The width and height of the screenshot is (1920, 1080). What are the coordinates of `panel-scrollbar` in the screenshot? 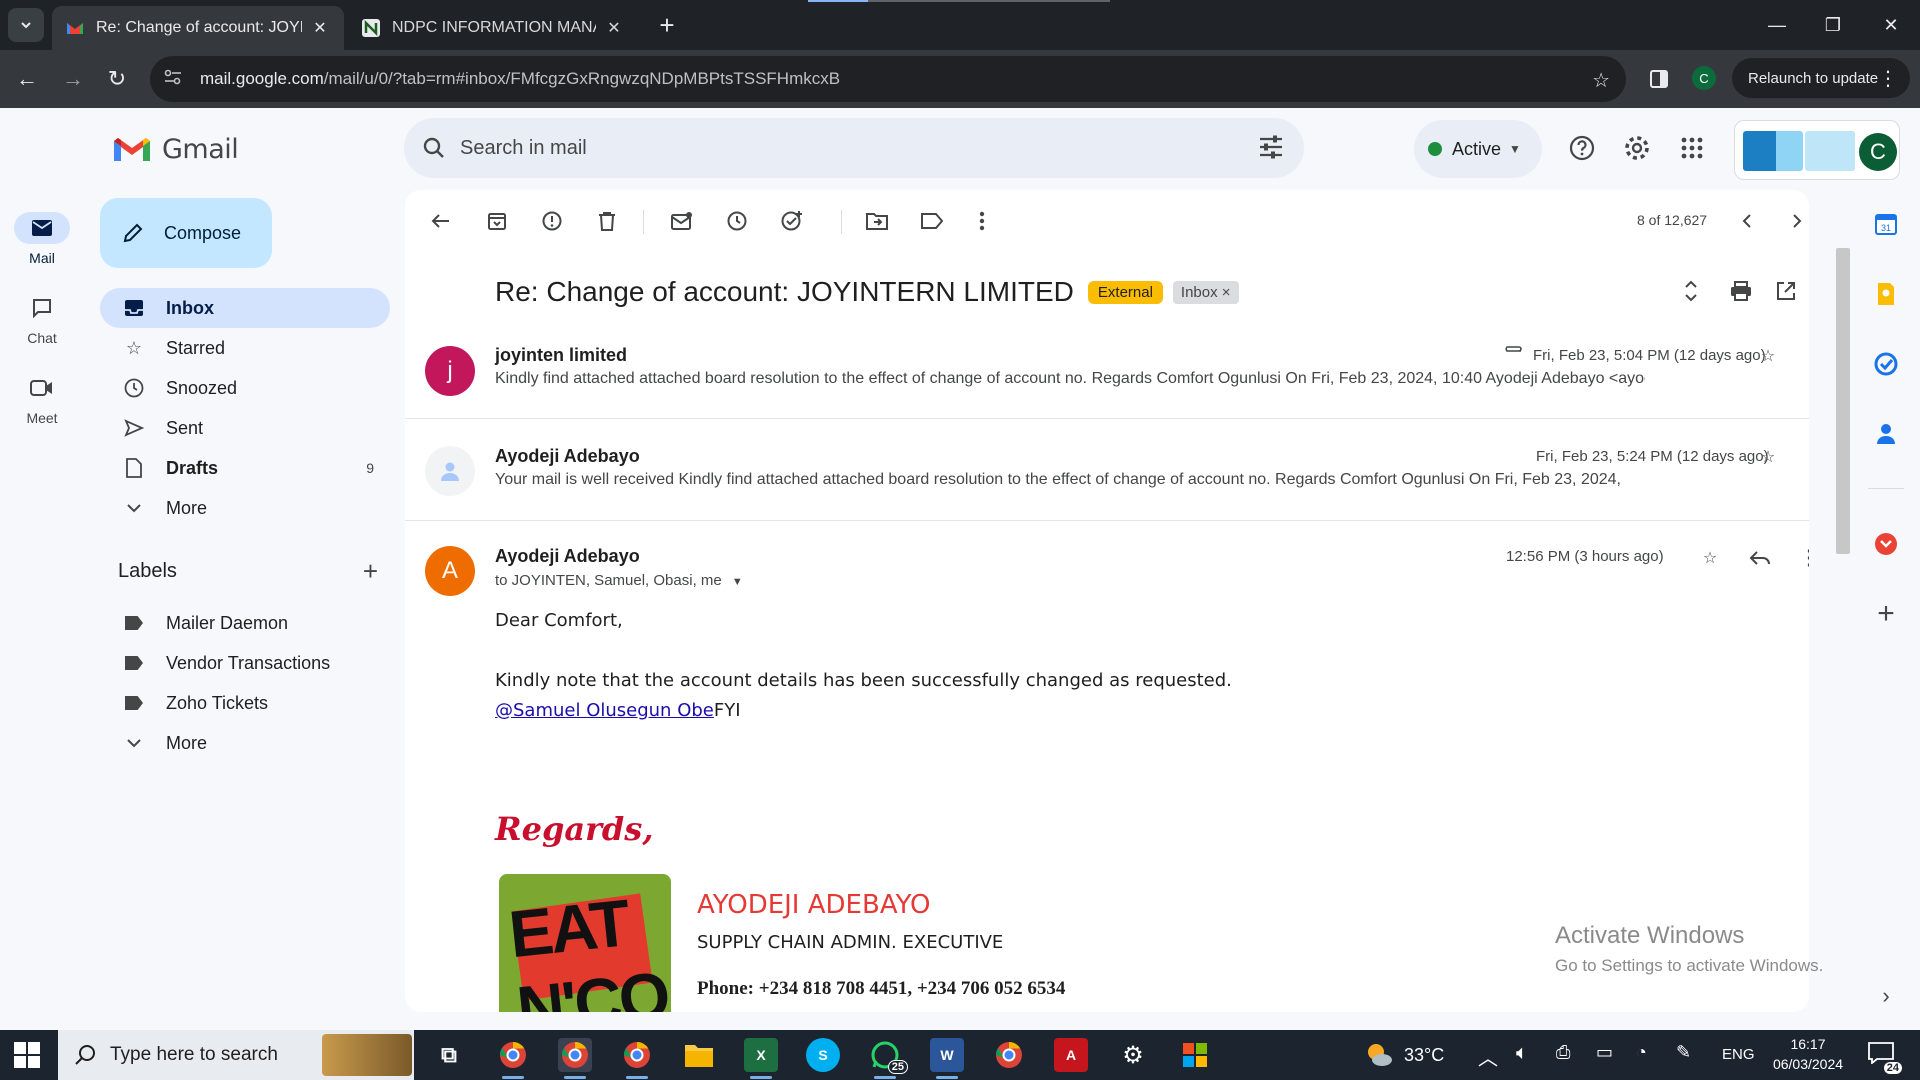 It's located at (1843, 401).